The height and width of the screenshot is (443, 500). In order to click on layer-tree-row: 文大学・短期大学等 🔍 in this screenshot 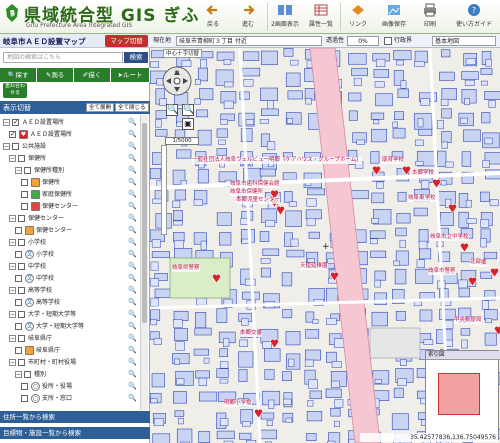, I will do `click(70, 326)`.